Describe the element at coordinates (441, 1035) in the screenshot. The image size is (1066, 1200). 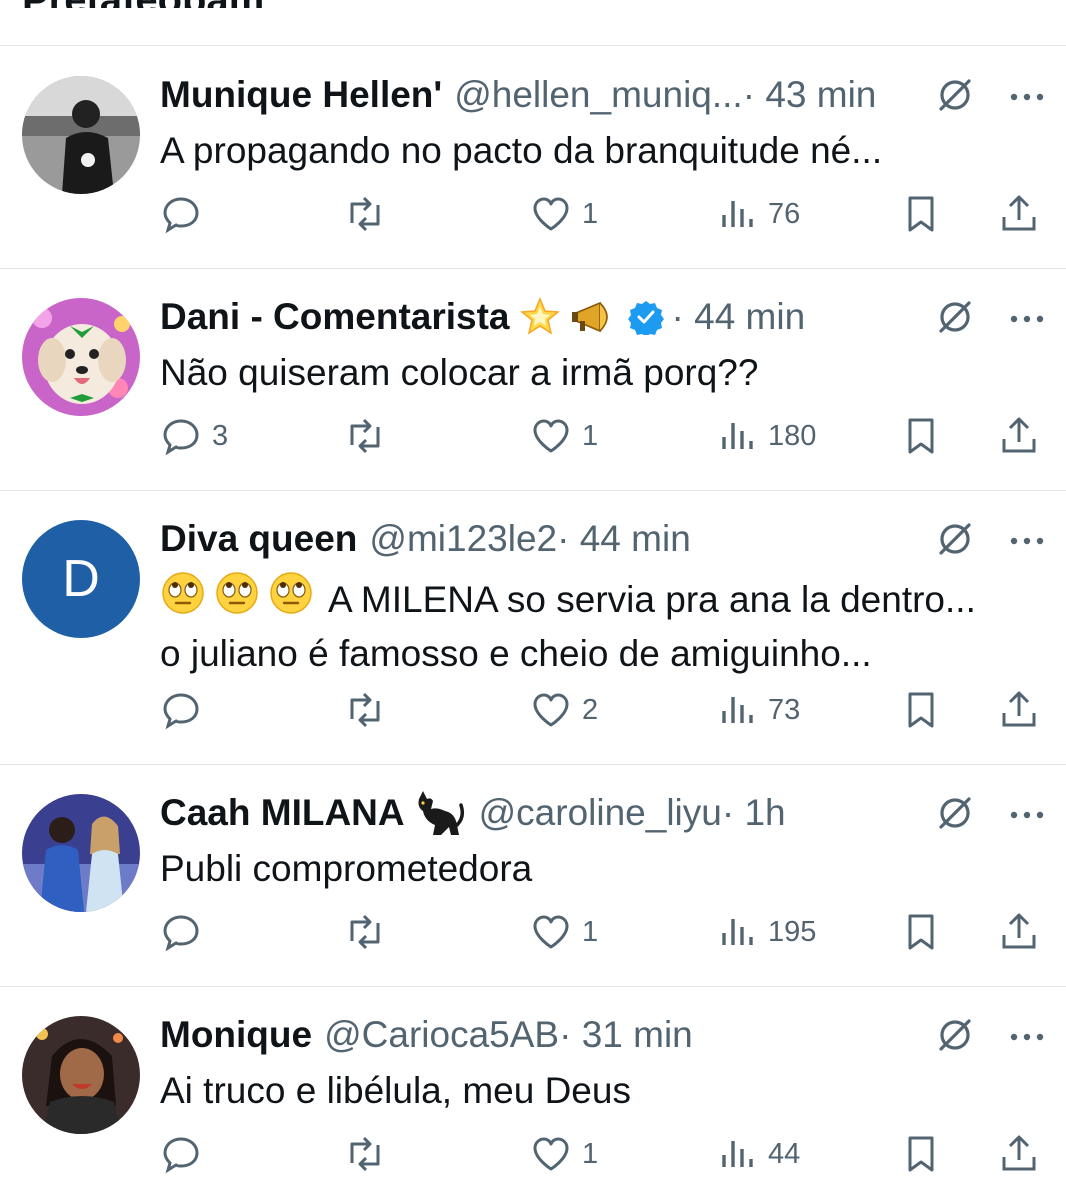
I see `user-handle: @Carioca5AB` at that location.